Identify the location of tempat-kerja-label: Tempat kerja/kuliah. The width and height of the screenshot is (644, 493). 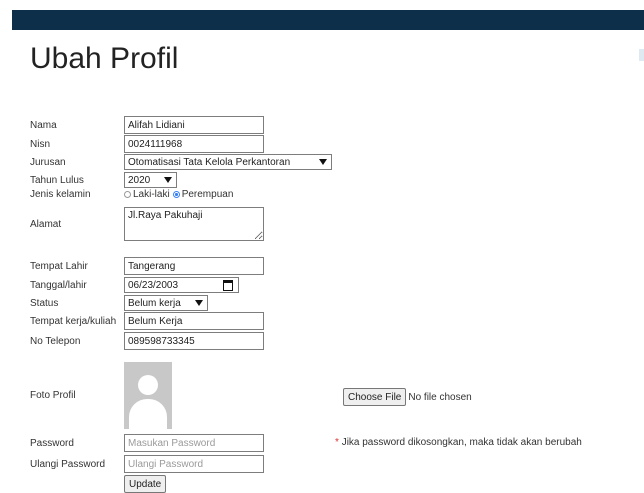
(73, 321).